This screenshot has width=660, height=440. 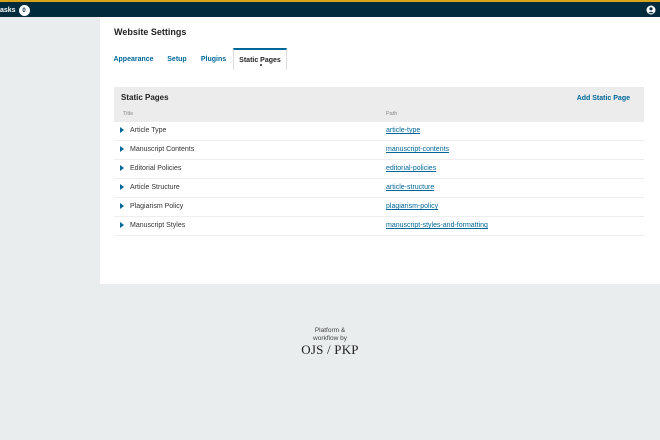 I want to click on row-title: Article Type, so click(x=148, y=130).